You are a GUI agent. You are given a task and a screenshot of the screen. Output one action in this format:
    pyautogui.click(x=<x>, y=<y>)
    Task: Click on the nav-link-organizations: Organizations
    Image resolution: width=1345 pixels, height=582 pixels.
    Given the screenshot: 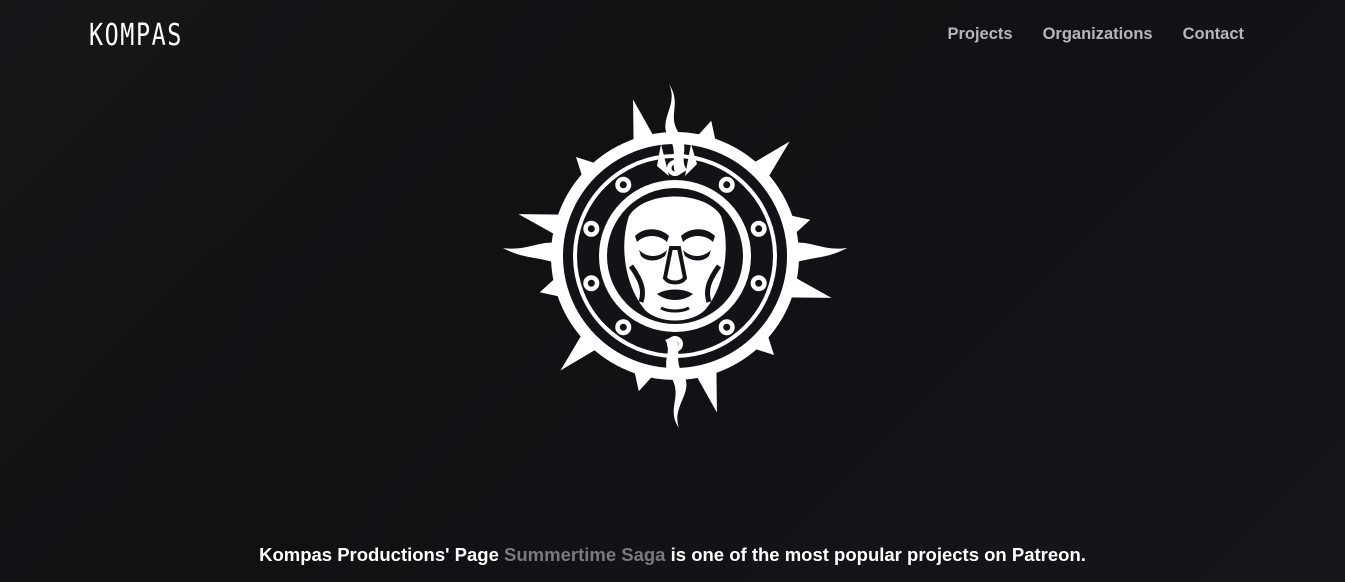 What is the action you would take?
    pyautogui.click(x=1098, y=34)
    